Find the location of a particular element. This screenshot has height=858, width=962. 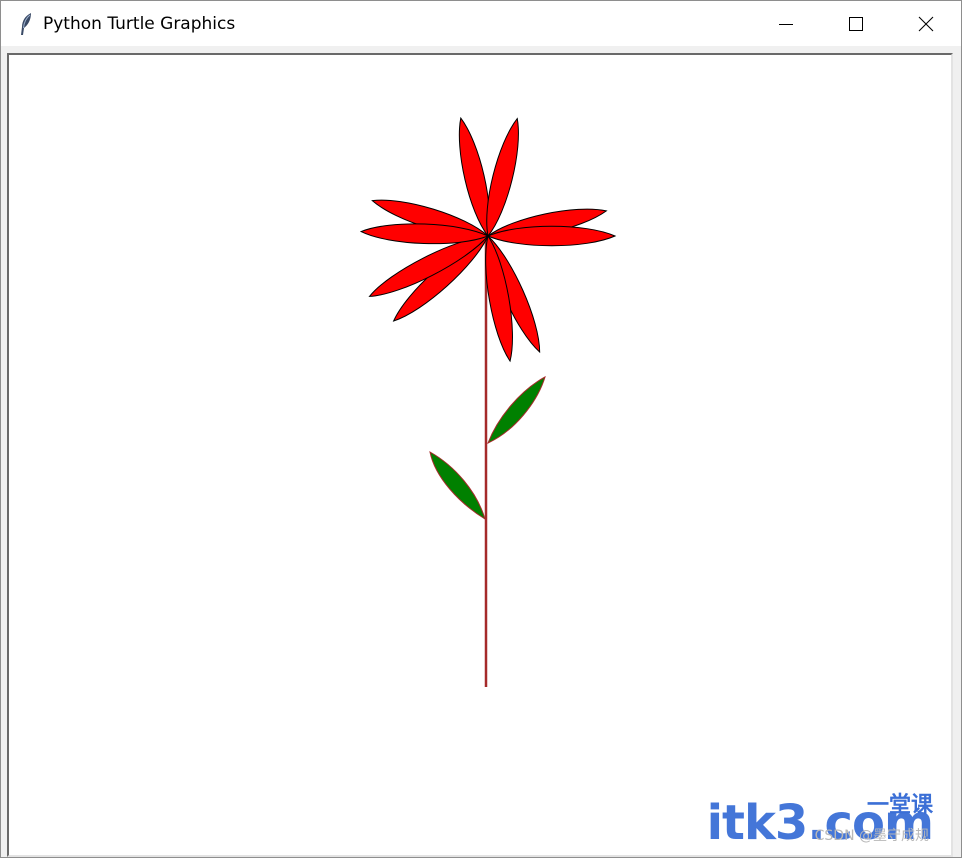

window-controls is located at coordinates (856, 23).